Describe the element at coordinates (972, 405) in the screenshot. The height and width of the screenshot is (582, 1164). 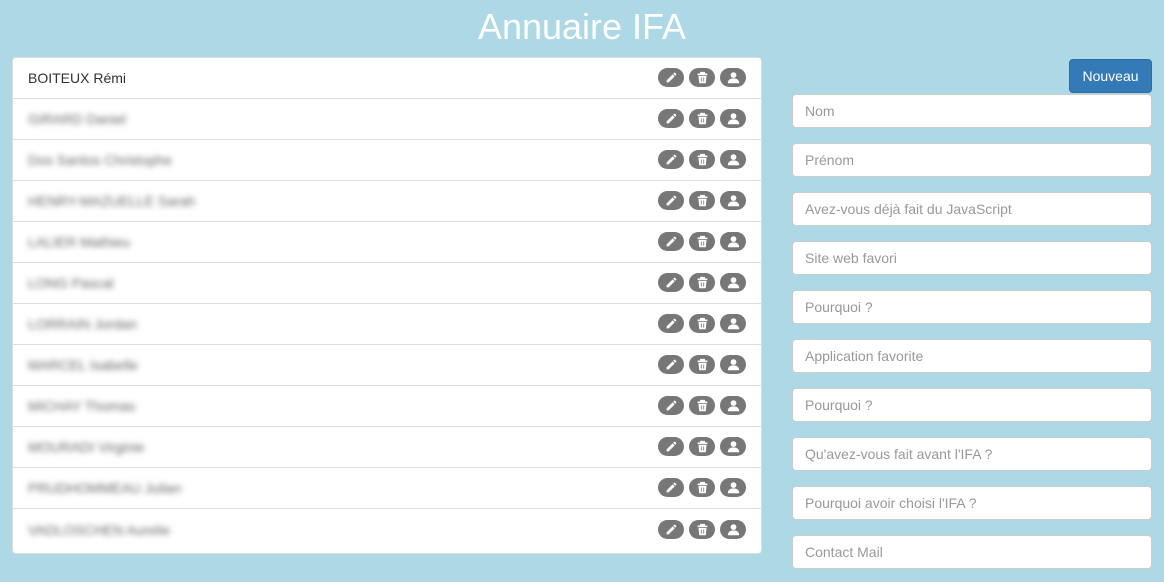
I see `app-reason-field` at that location.